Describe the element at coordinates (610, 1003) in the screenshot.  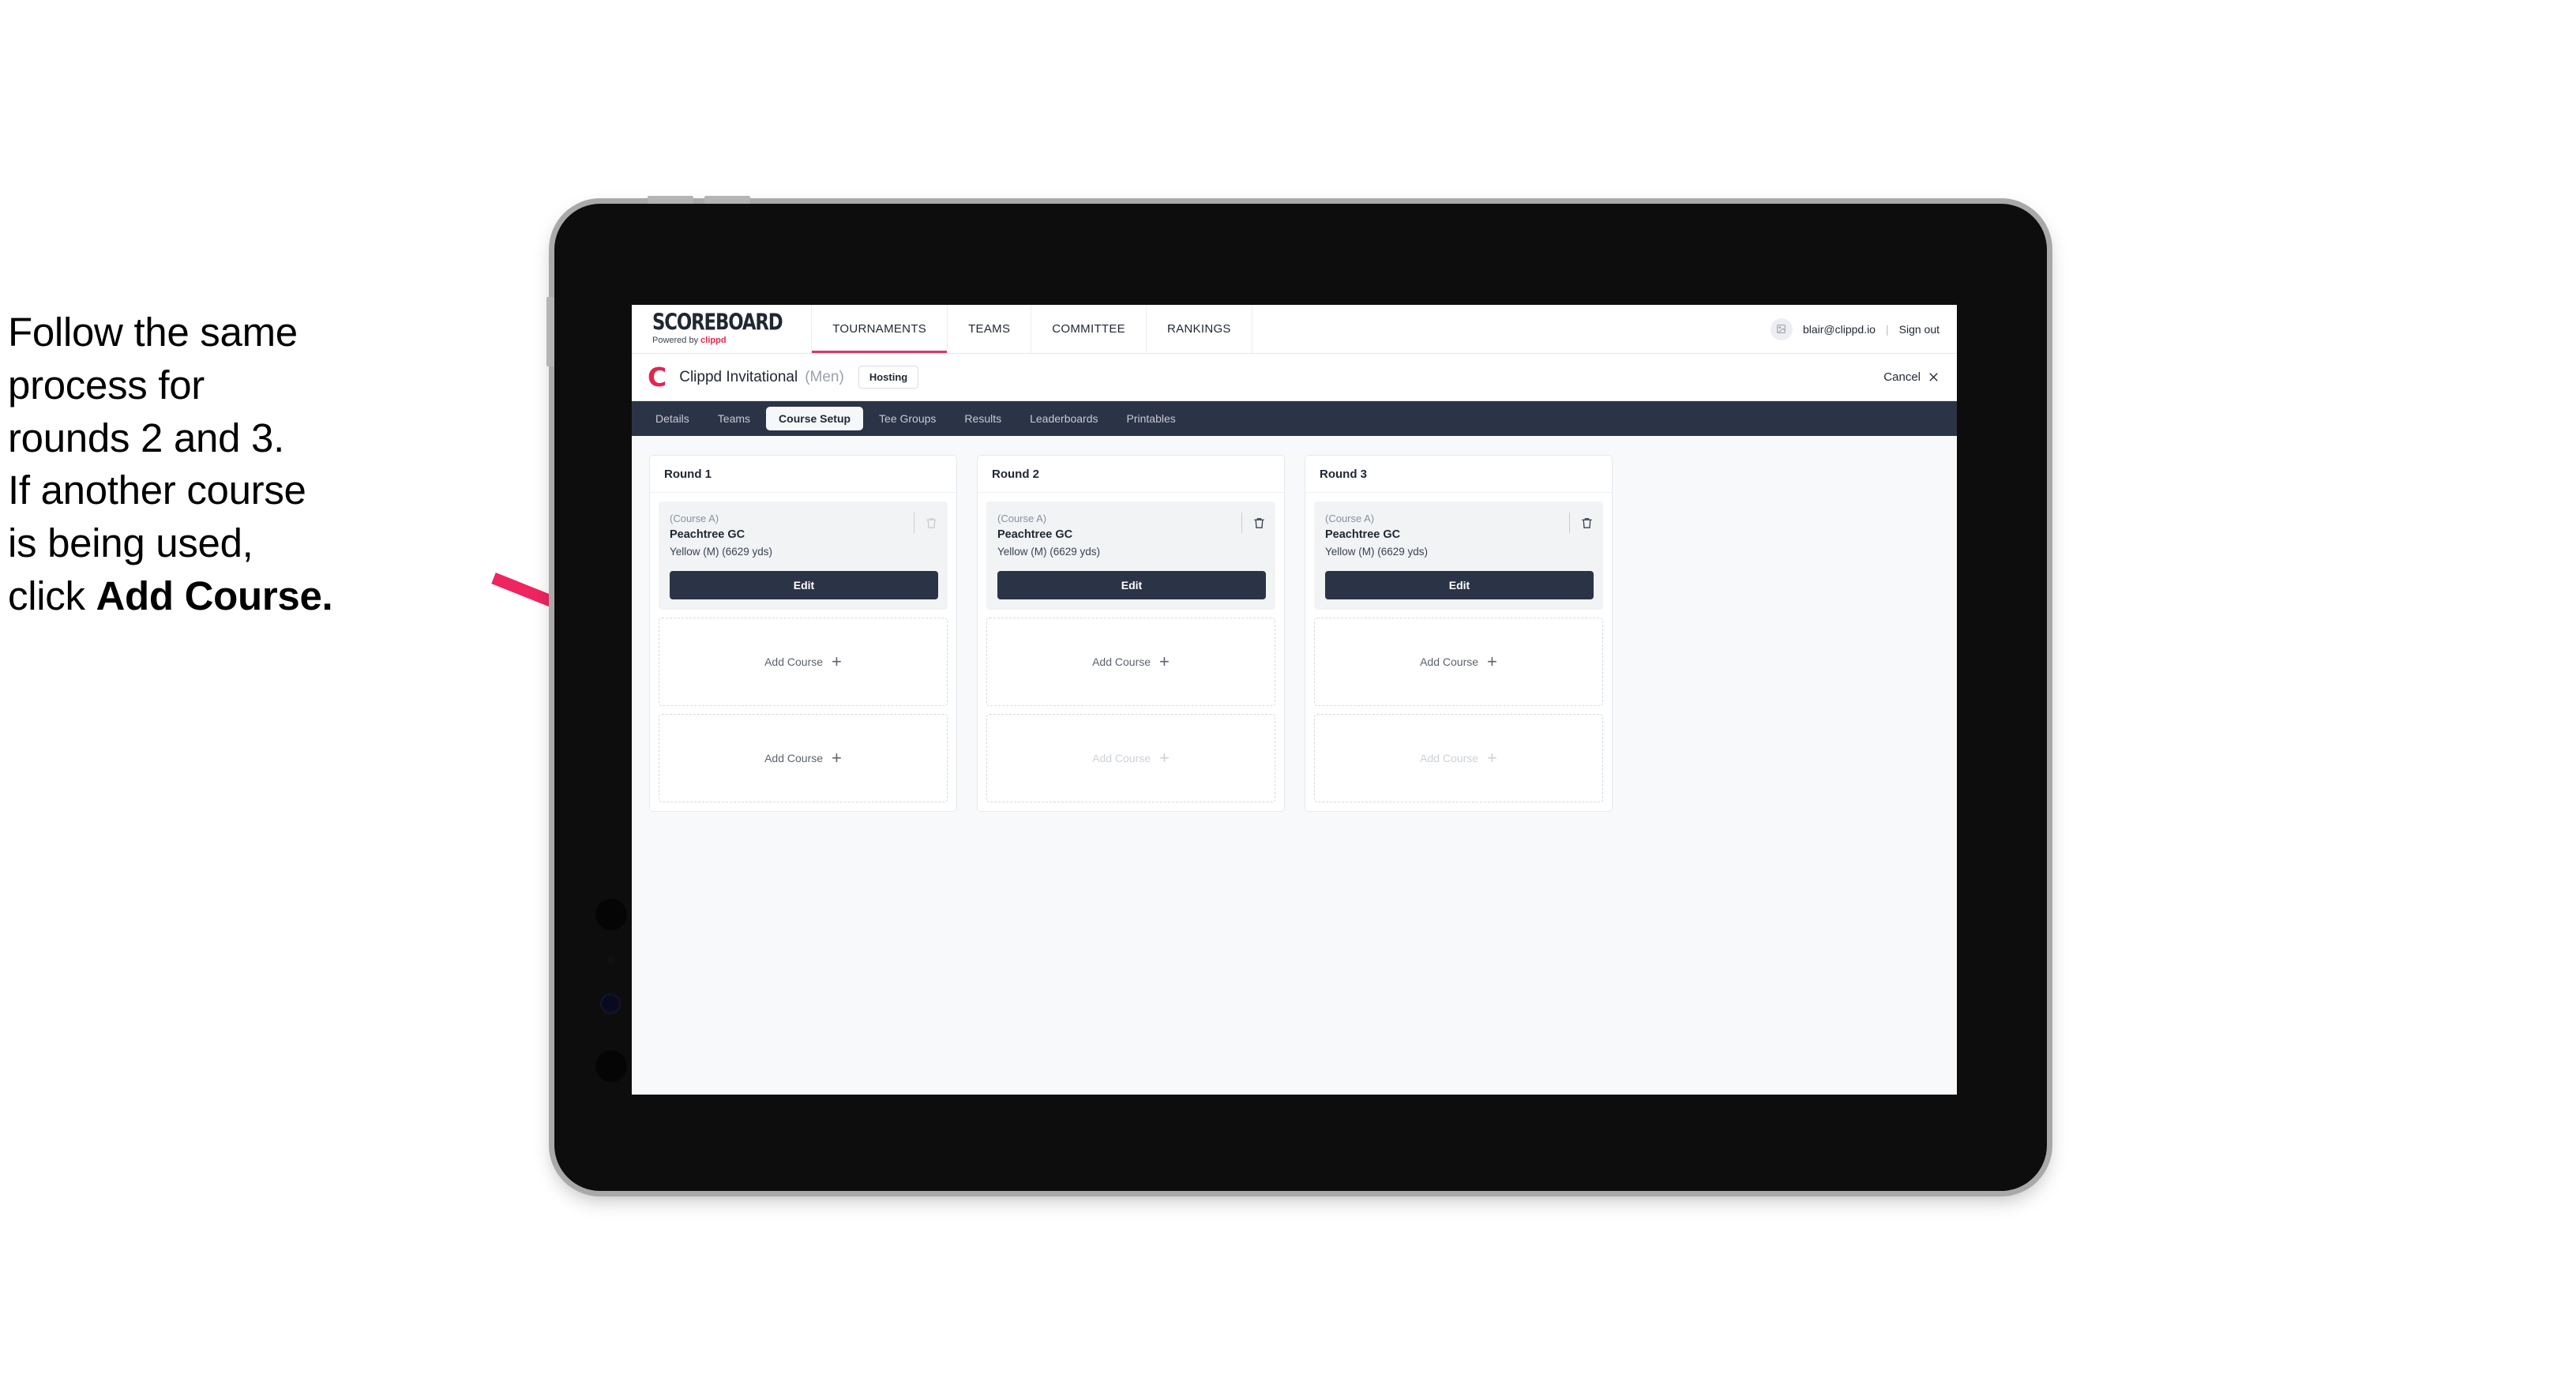
I see `device-camera-lens` at that location.